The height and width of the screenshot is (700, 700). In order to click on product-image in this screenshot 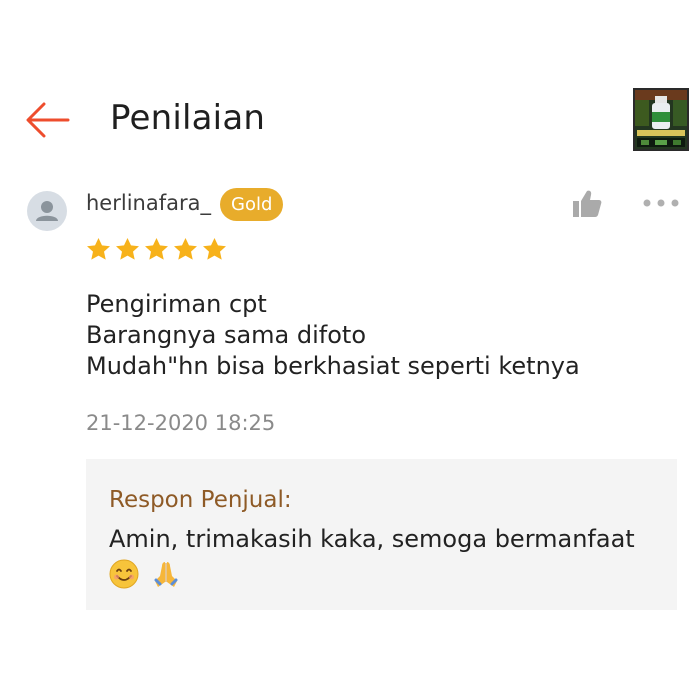, I will do `click(661, 119)`.